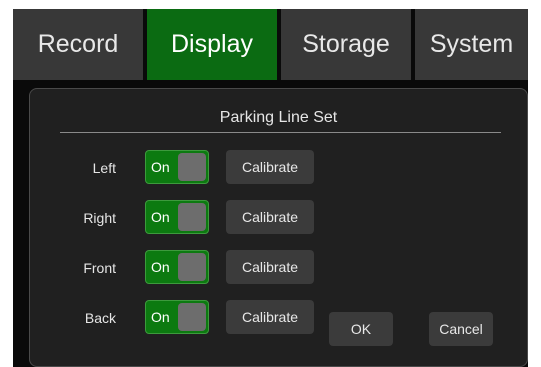 This screenshot has height=367, width=541. What do you see at coordinates (177, 267) in the screenshot?
I see `toggle-front: On` at bounding box center [177, 267].